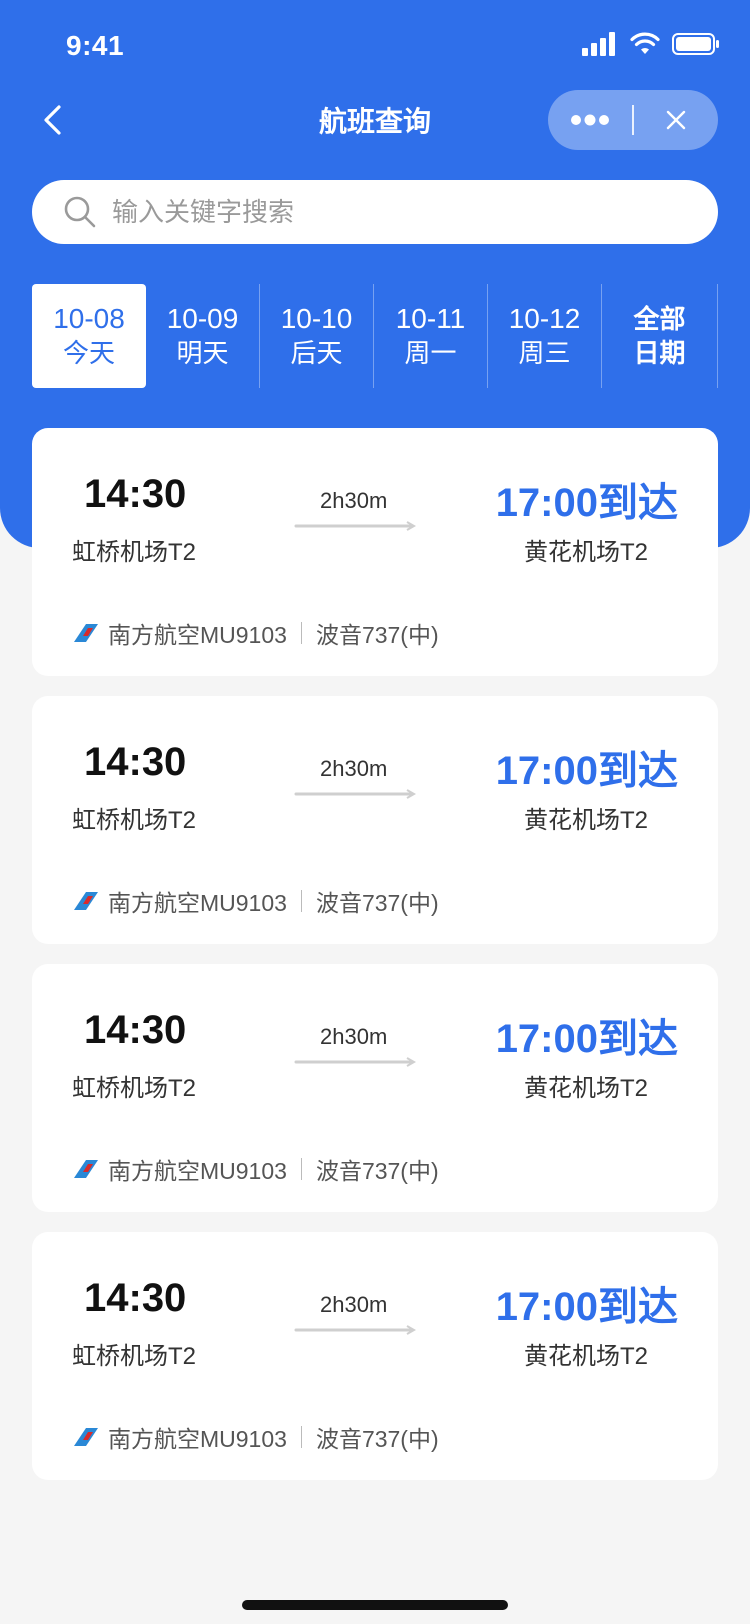 Image resolution: width=750 pixels, height=1624 pixels. I want to click on status-time: 9:41, so click(95, 45).